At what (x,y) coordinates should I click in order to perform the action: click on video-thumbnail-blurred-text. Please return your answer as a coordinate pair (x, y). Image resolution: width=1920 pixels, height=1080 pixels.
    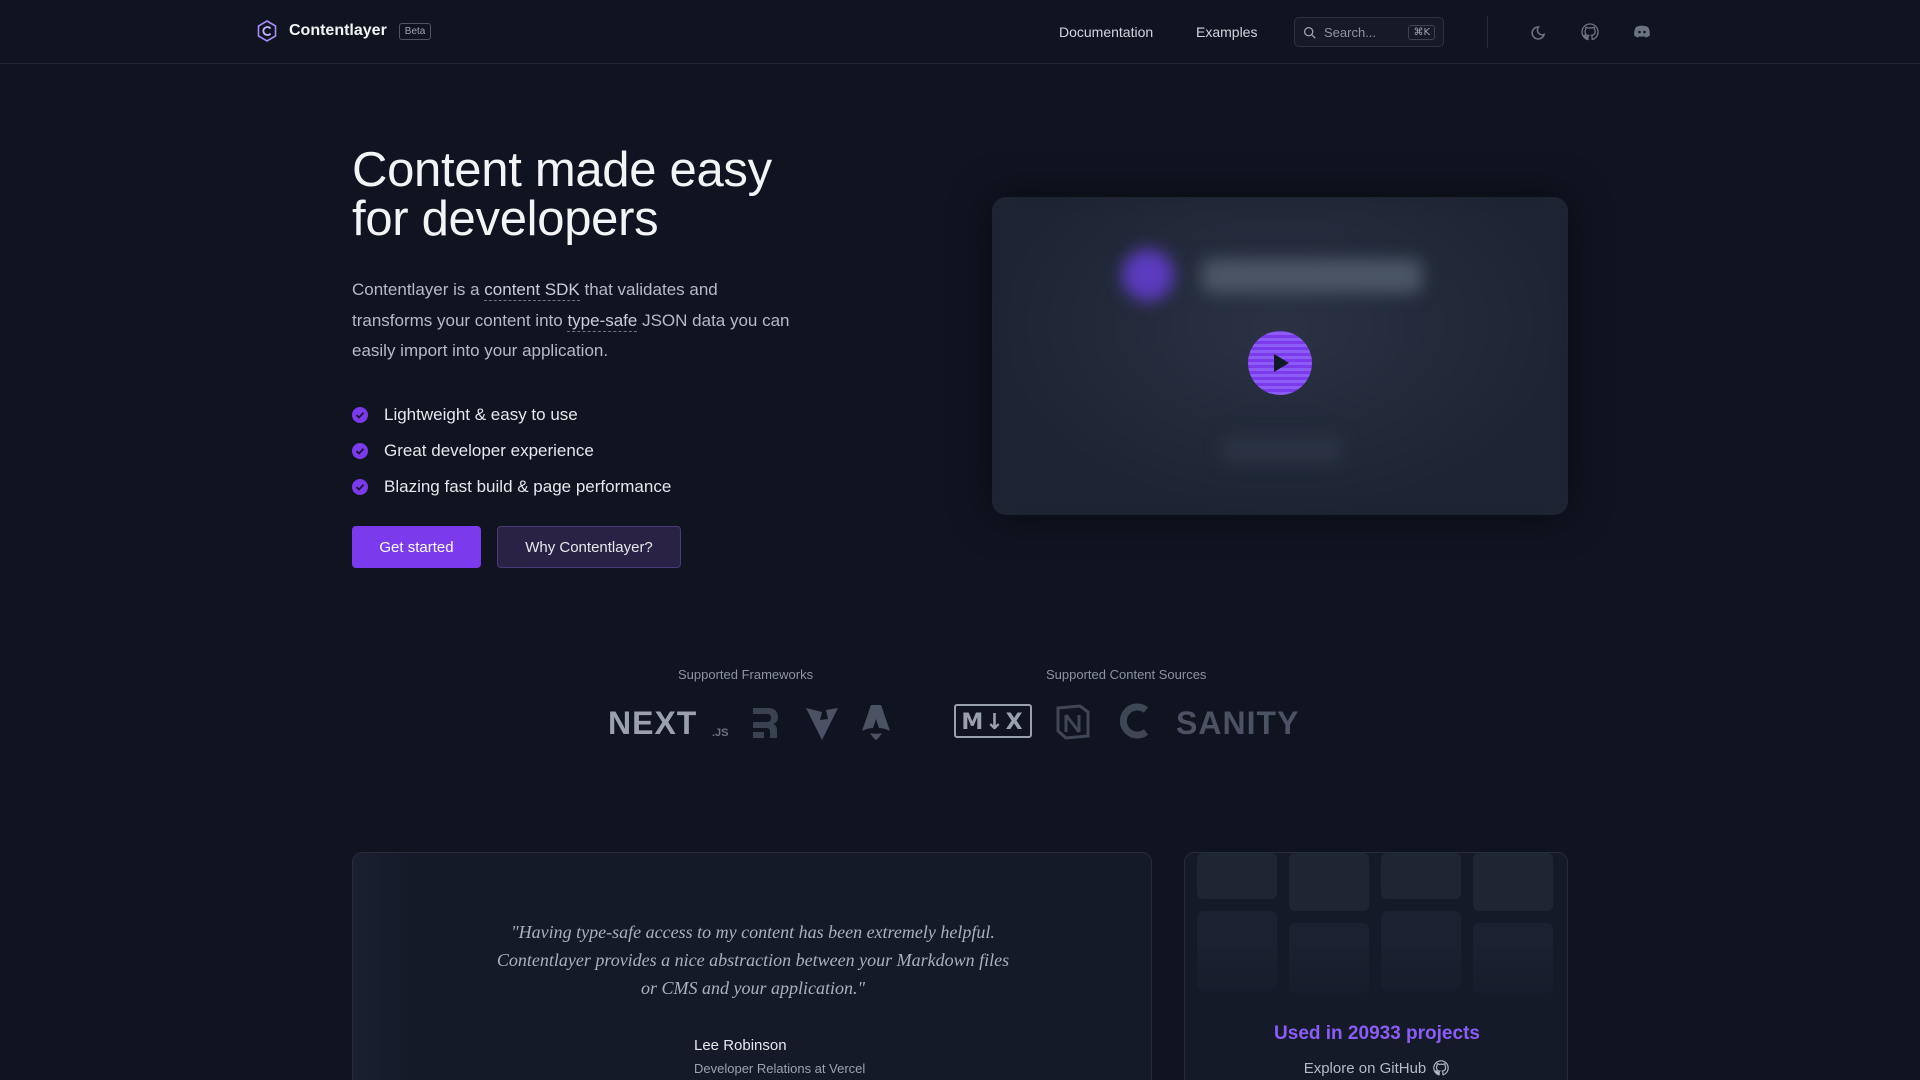
    Looking at the image, I should click on (1282, 450).